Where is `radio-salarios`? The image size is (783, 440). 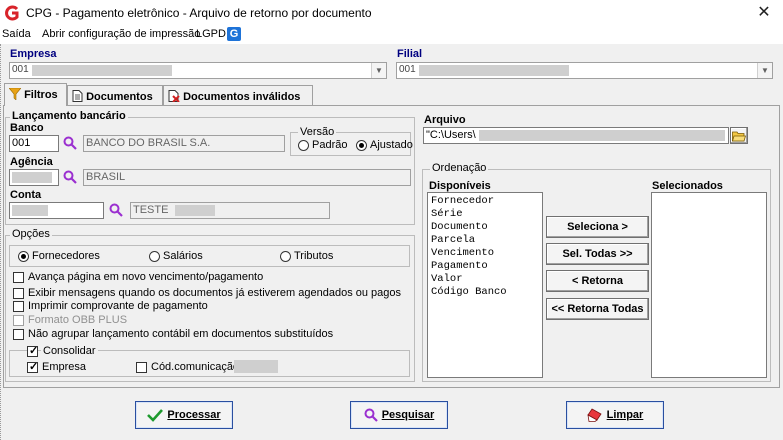
radio-salarios is located at coordinates (154, 256).